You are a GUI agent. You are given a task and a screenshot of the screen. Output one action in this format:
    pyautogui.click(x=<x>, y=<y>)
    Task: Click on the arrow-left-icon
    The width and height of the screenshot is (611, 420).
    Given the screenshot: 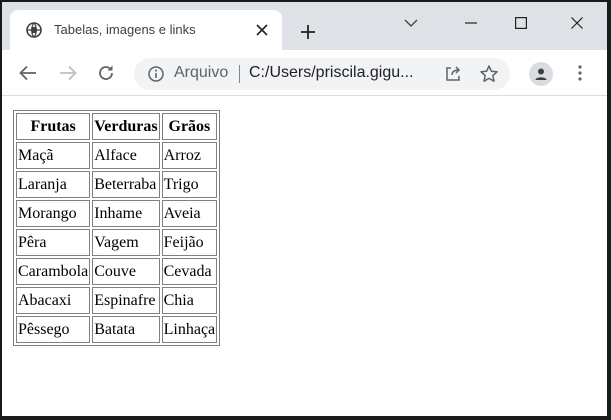 What is the action you would take?
    pyautogui.click(x=28, y=73)
    